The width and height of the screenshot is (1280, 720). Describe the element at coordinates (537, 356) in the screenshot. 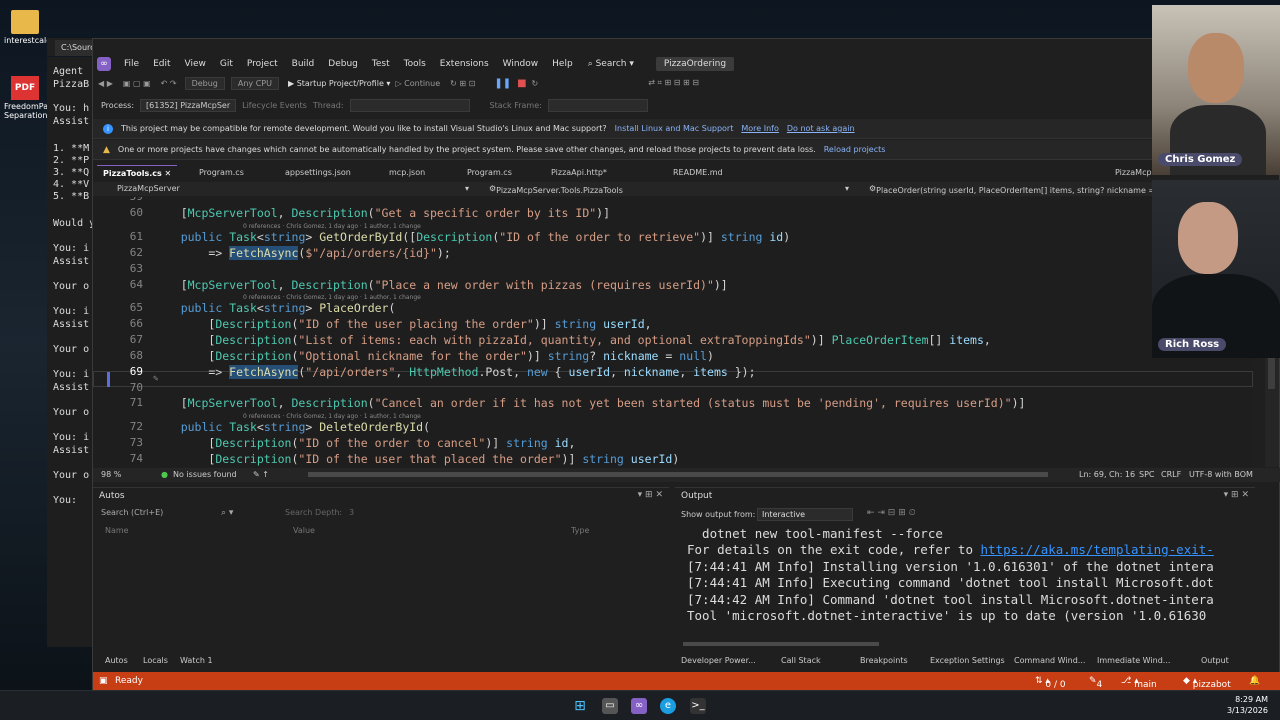

I see `code-token: )]` at that location.